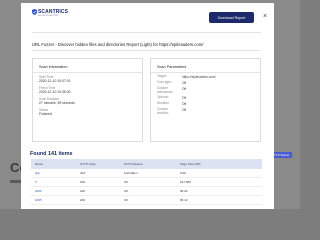 The height and width of the screenshot is (240, 320). What do you see at coordinates (184, 104) in the screenshot?
I see `wordlist-value: Off` at bounding box center [184, 104].